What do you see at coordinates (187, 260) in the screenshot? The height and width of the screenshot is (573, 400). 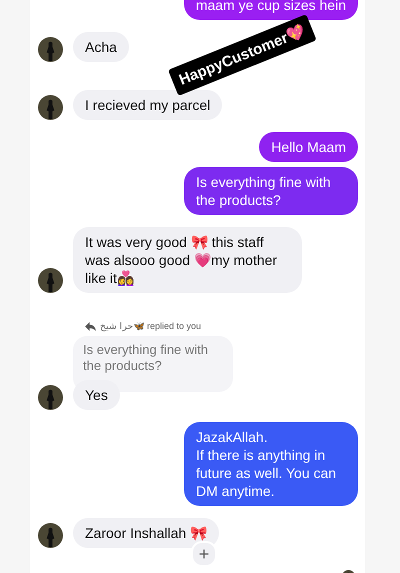 I see `received-message: It was very good 🎀 this staff was alsooo good 💗my mother like it👩‍❤‍👩` at bounding box center [187, 260].